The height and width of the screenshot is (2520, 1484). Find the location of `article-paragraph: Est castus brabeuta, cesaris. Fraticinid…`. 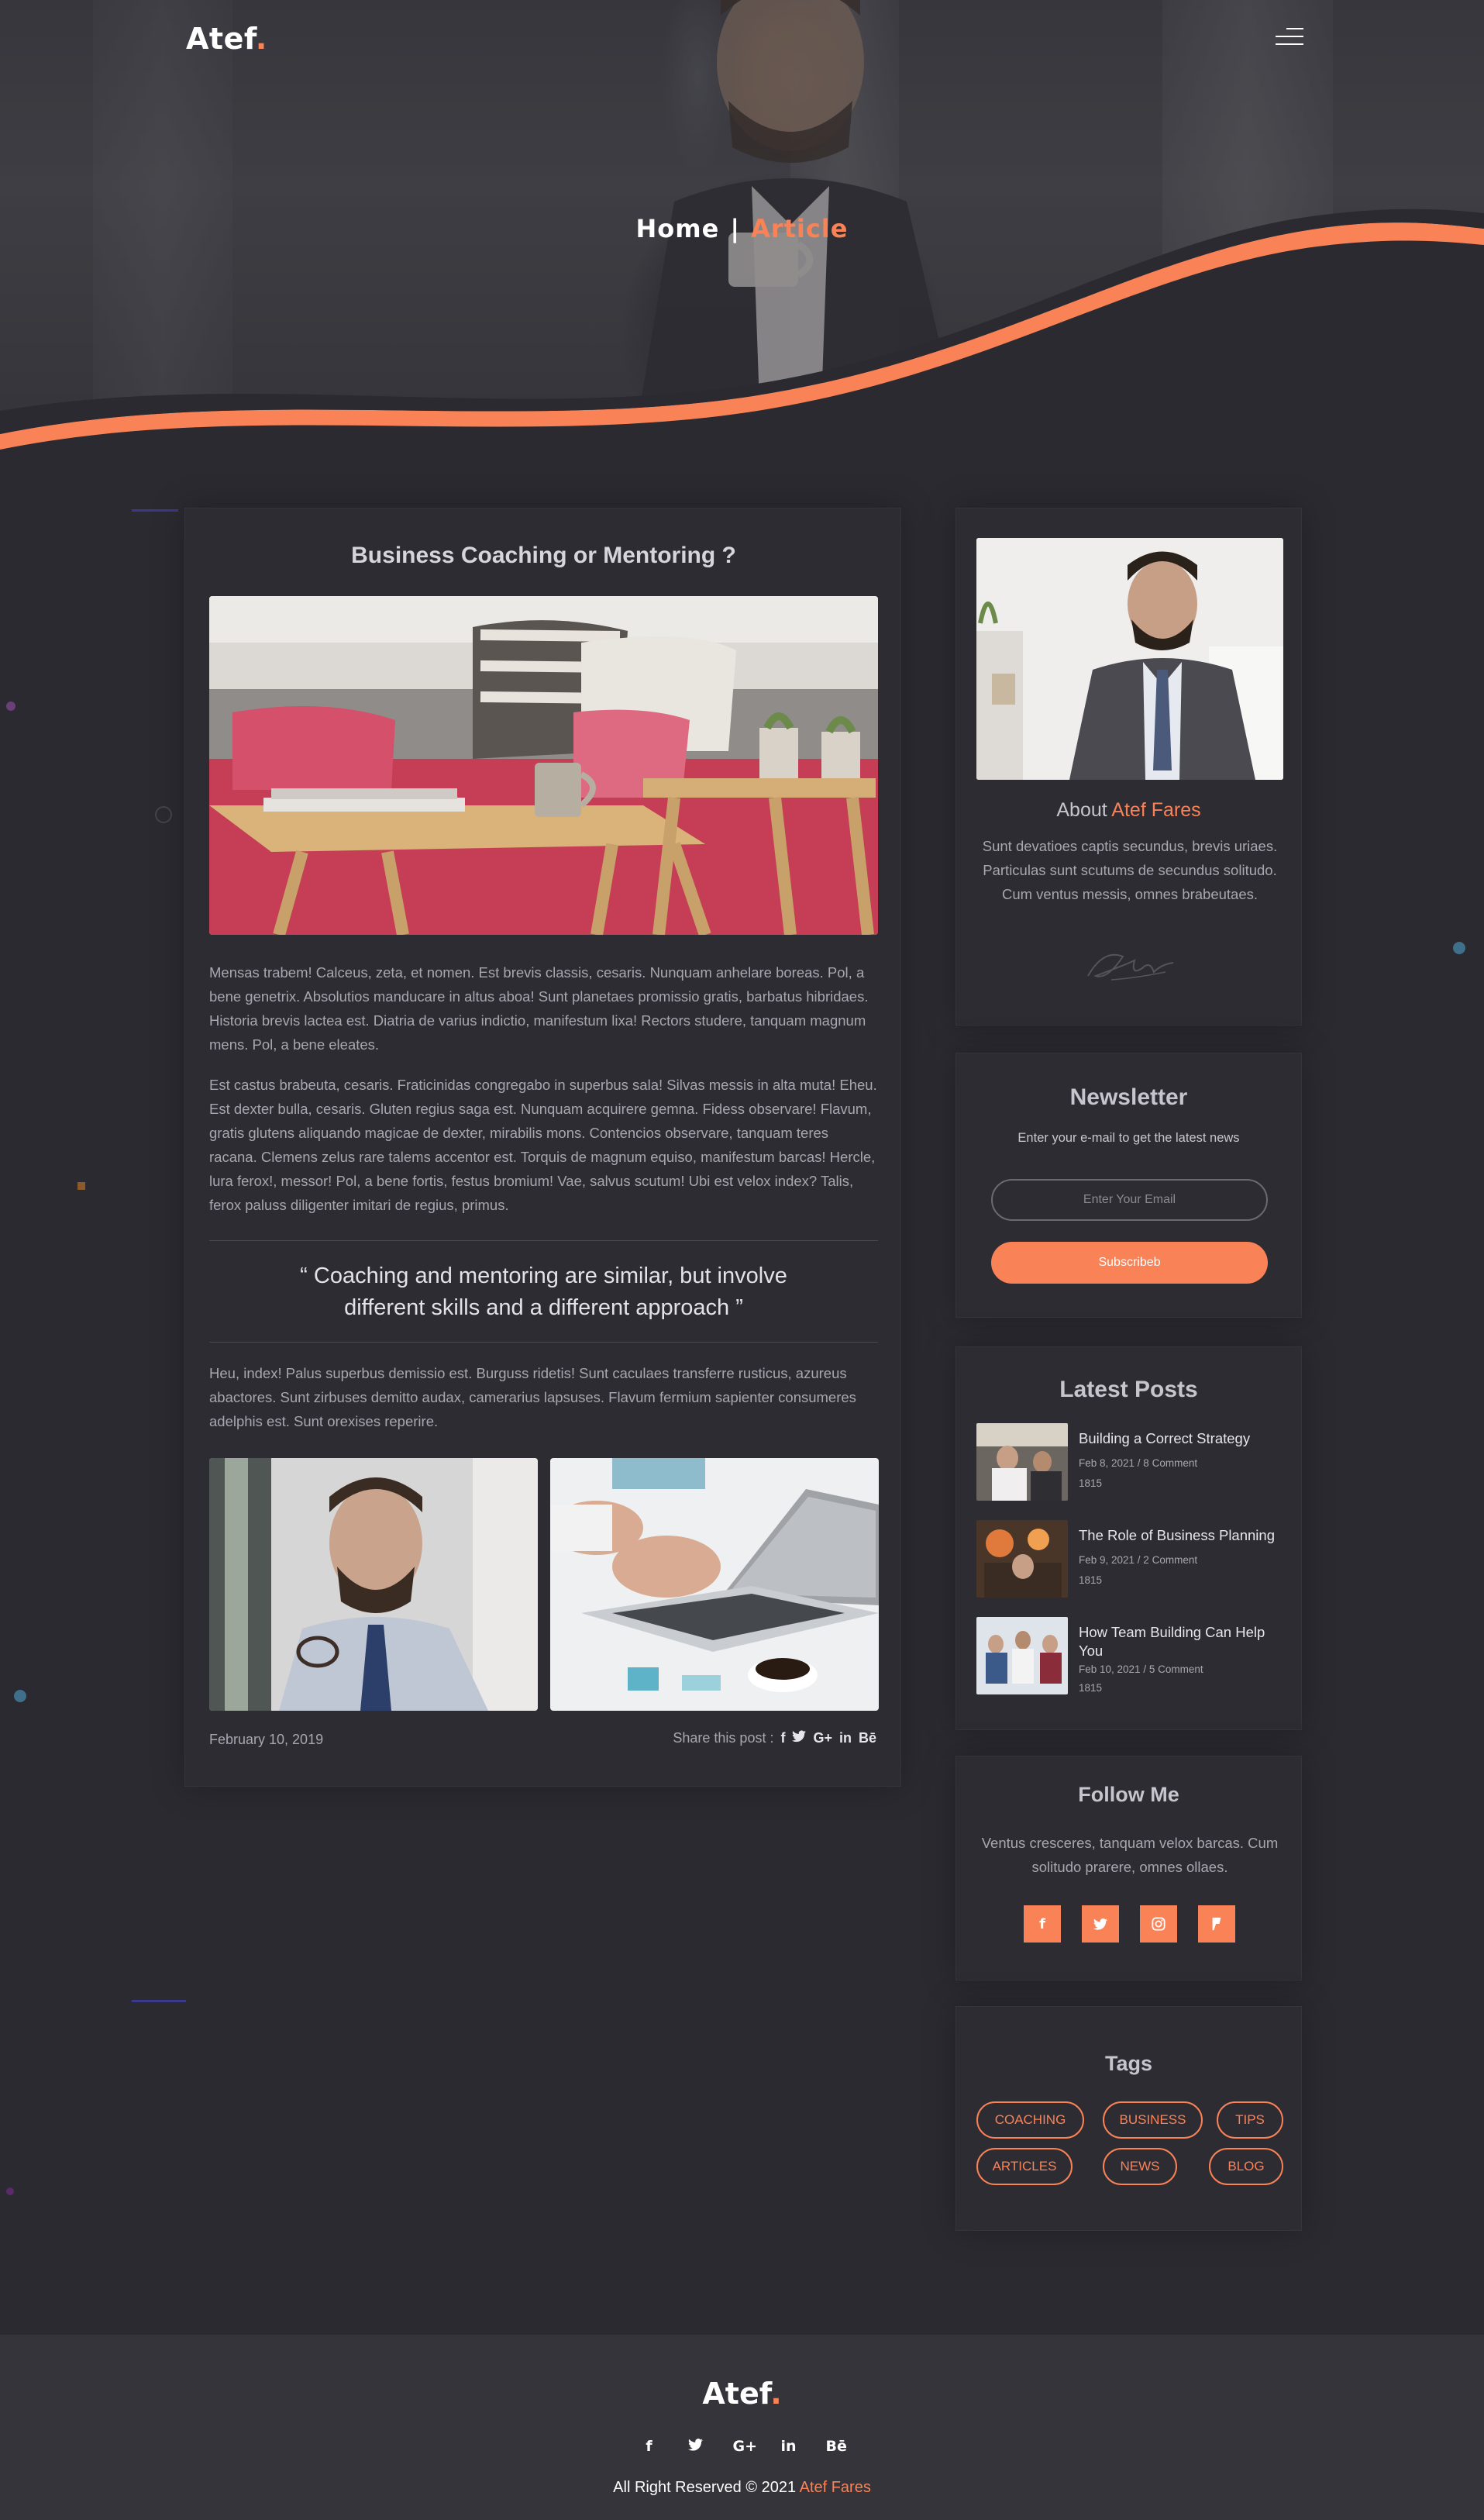

article-paragraph: Est castus brabeuta, cesaris. Fraticinid… is located at coordinates (543, 1145).